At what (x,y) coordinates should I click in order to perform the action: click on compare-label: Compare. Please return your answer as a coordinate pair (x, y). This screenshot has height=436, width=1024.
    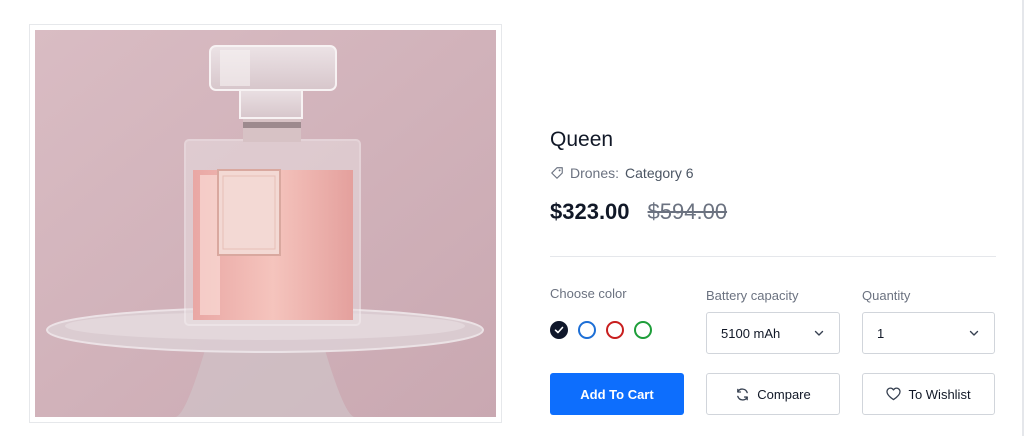
    Looking at the image, I should click on (784, 394).